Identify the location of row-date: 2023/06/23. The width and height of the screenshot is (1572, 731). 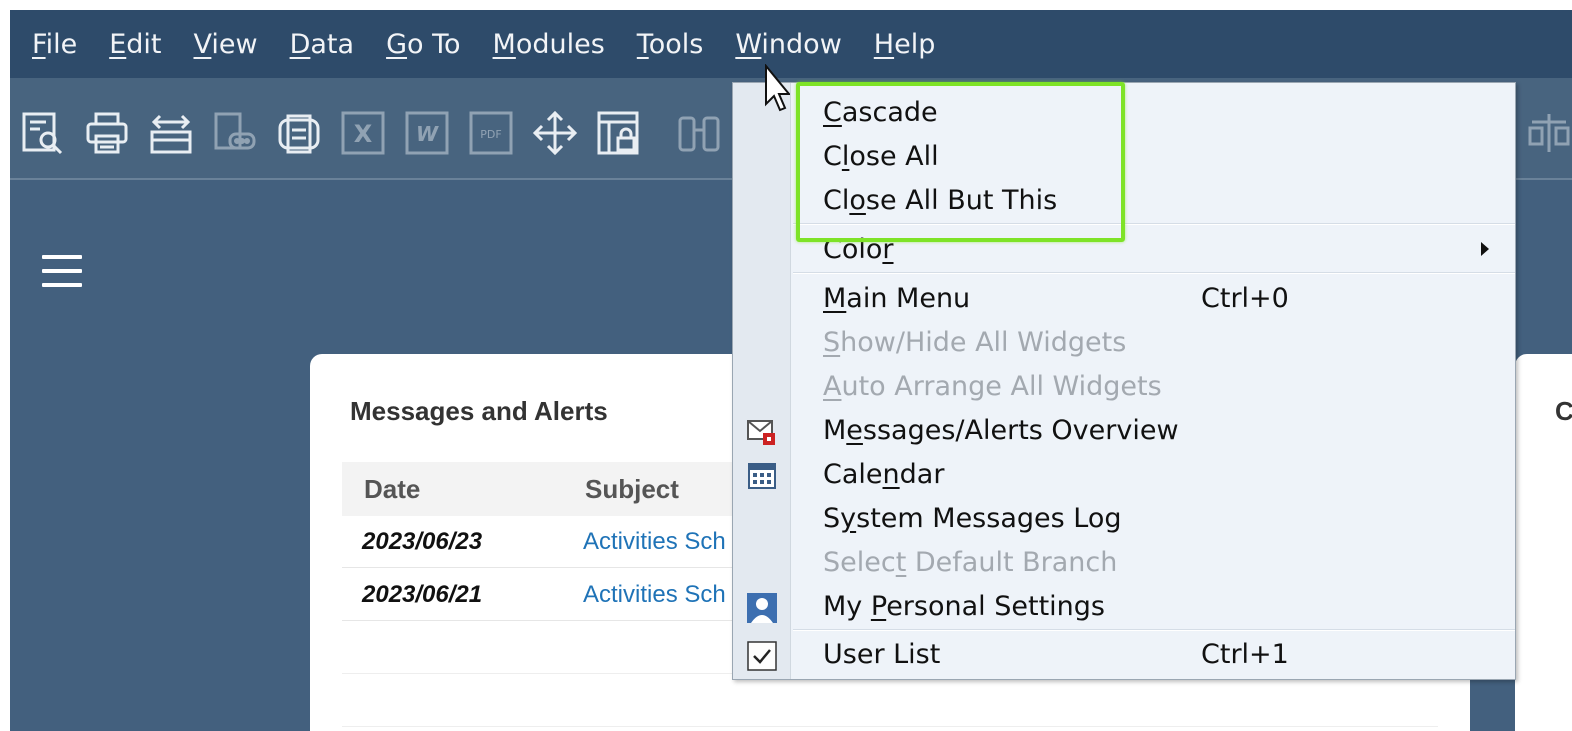
(422, 541).